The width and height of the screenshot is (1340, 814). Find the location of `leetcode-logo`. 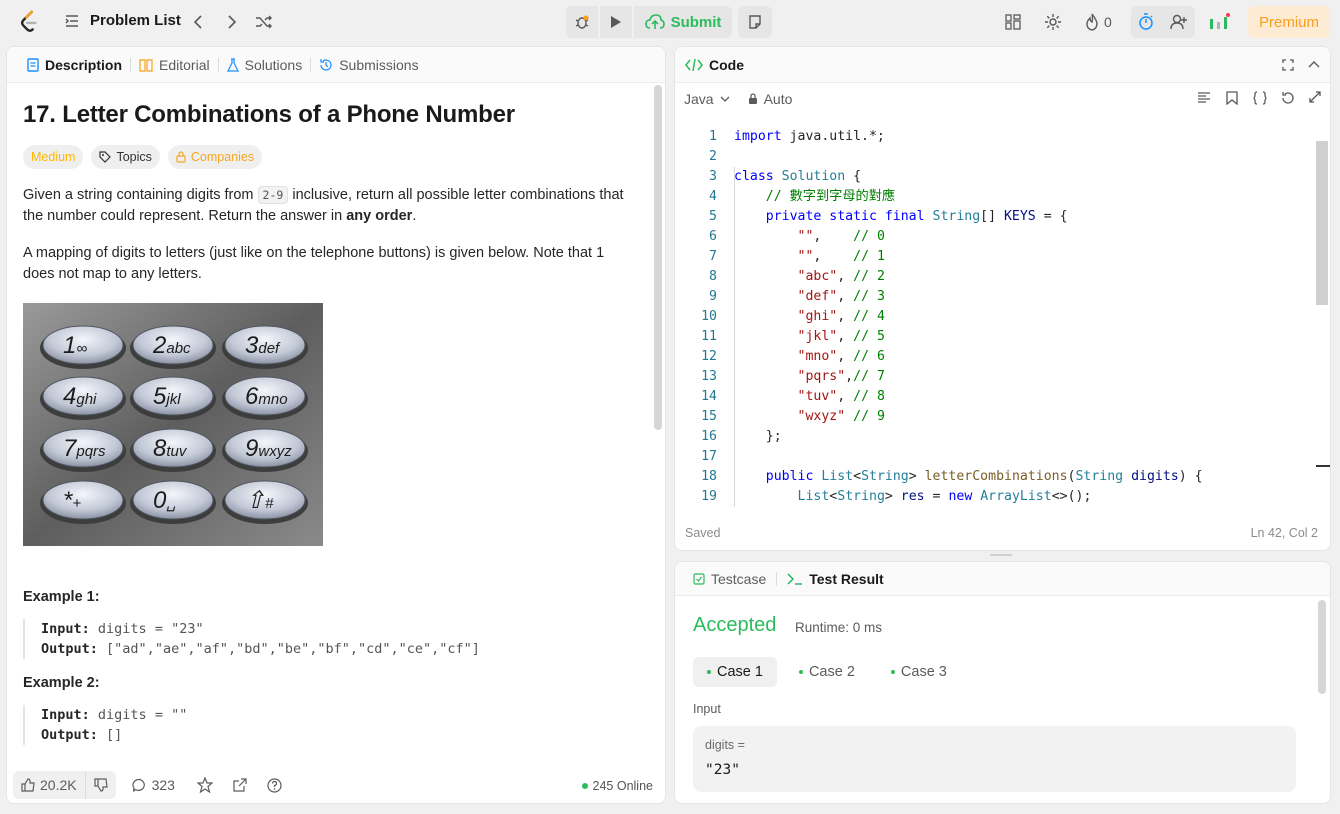

leetcode-logo is located at coordinates (29, 22).